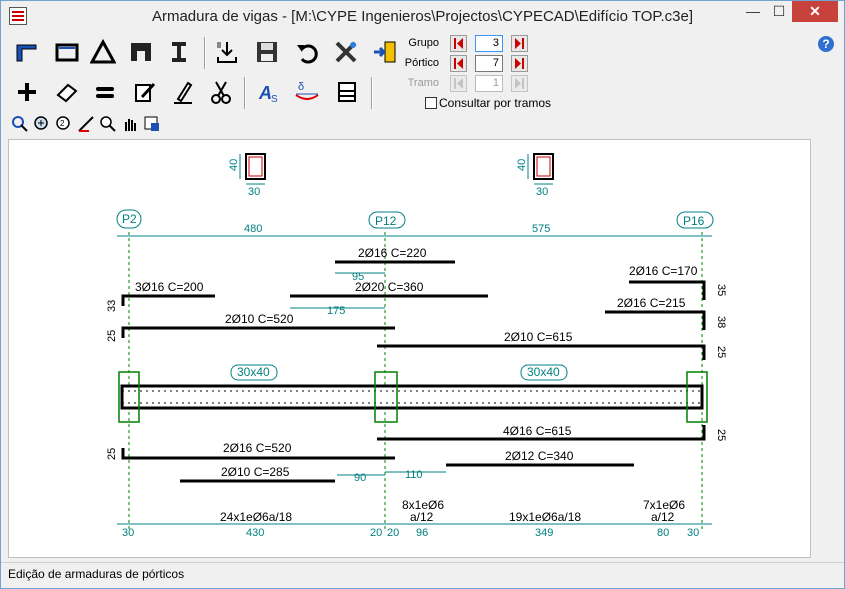 This screenshot has height=589, width=845. Describe the element at coordinates (86, 124) in the screenshot. I see `measure-icon` at that location.